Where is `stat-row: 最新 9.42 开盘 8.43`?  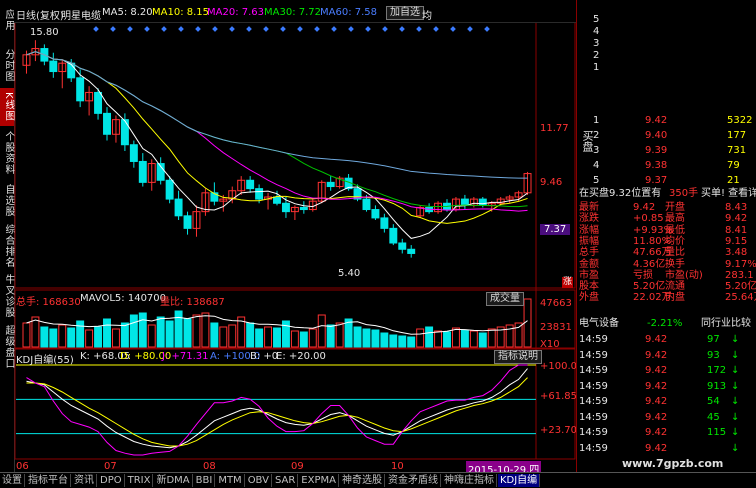
stat-row: 最新 9.42 开盘 8.43 is located at coordinates (666, 207).